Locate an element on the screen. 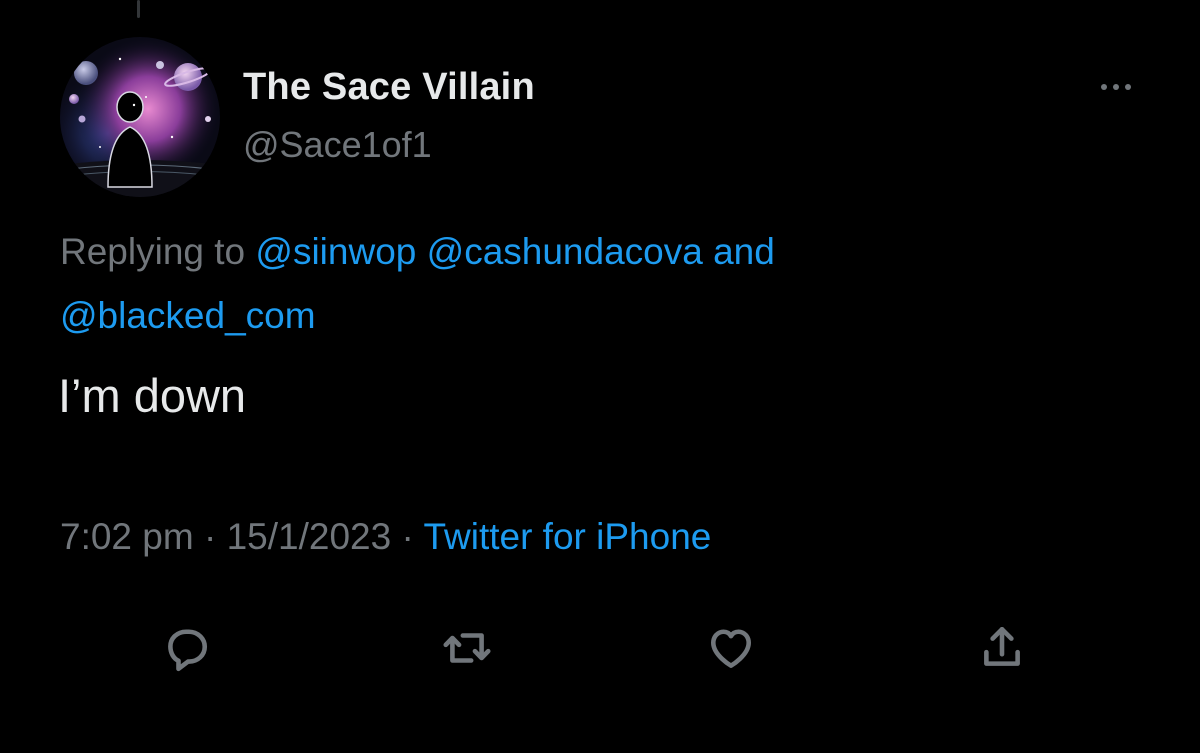  avatar is located at coordinates (140, 117).